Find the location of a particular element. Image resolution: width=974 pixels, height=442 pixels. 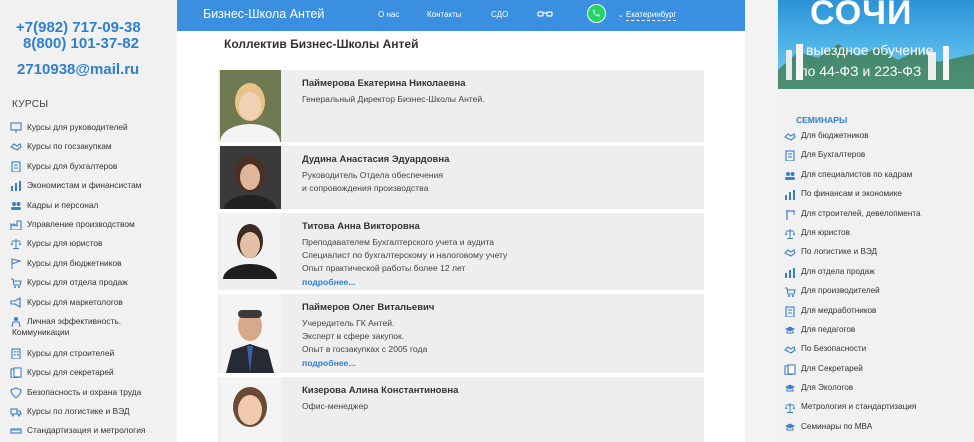

seminar-item: По финансам и экономике is located at coordinates (878, 198).